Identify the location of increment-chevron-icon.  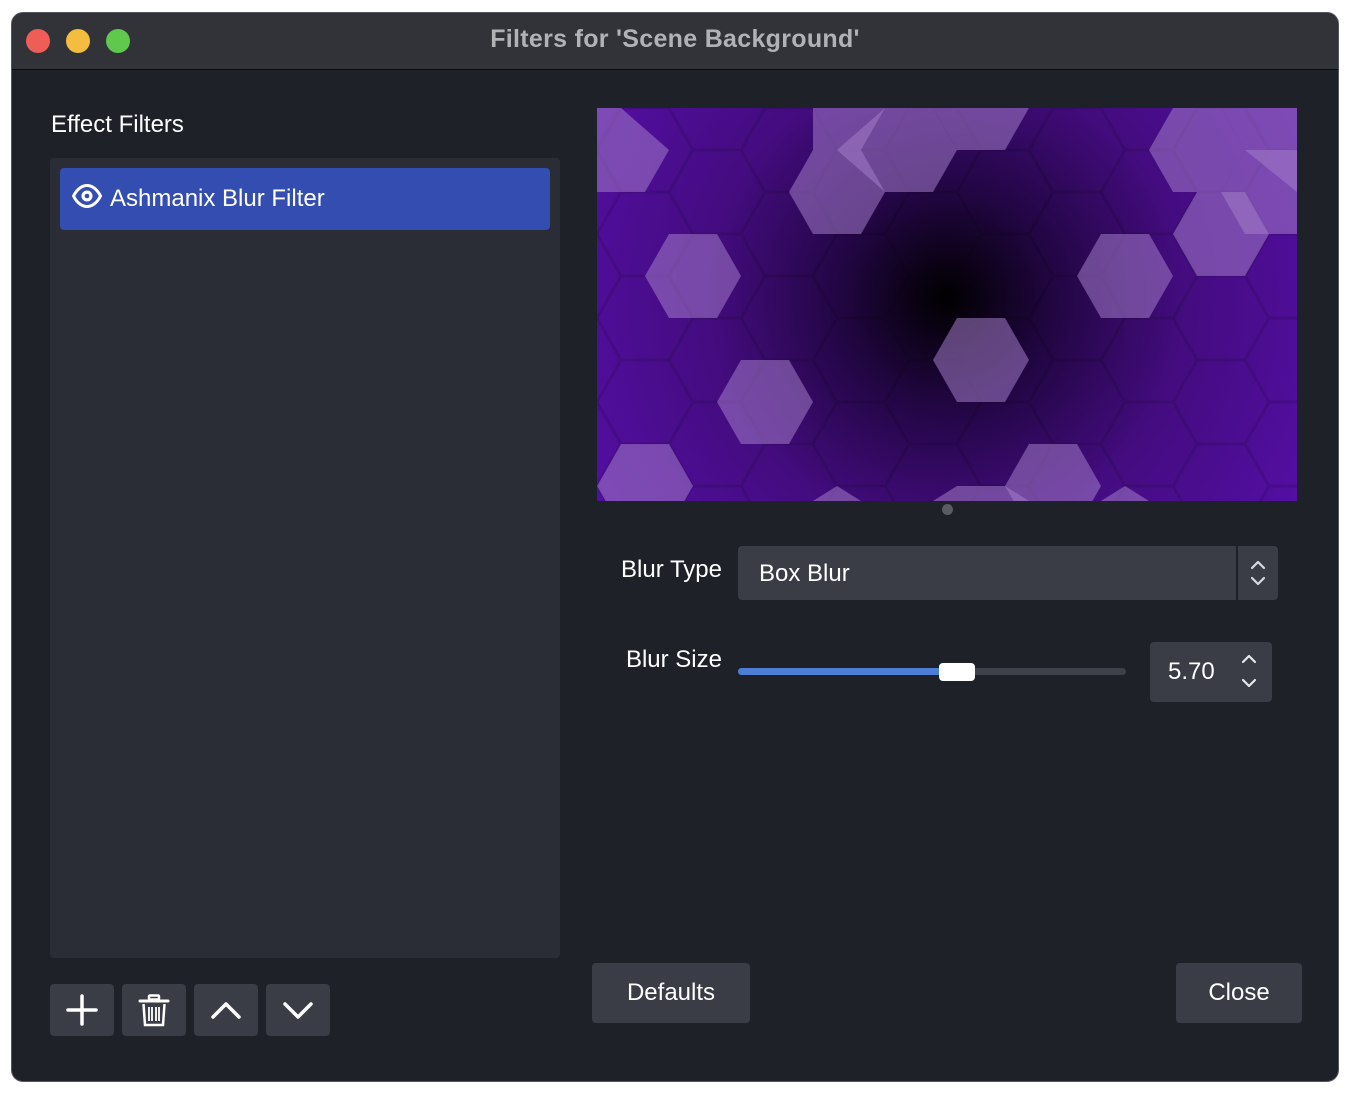
(1249, 661).